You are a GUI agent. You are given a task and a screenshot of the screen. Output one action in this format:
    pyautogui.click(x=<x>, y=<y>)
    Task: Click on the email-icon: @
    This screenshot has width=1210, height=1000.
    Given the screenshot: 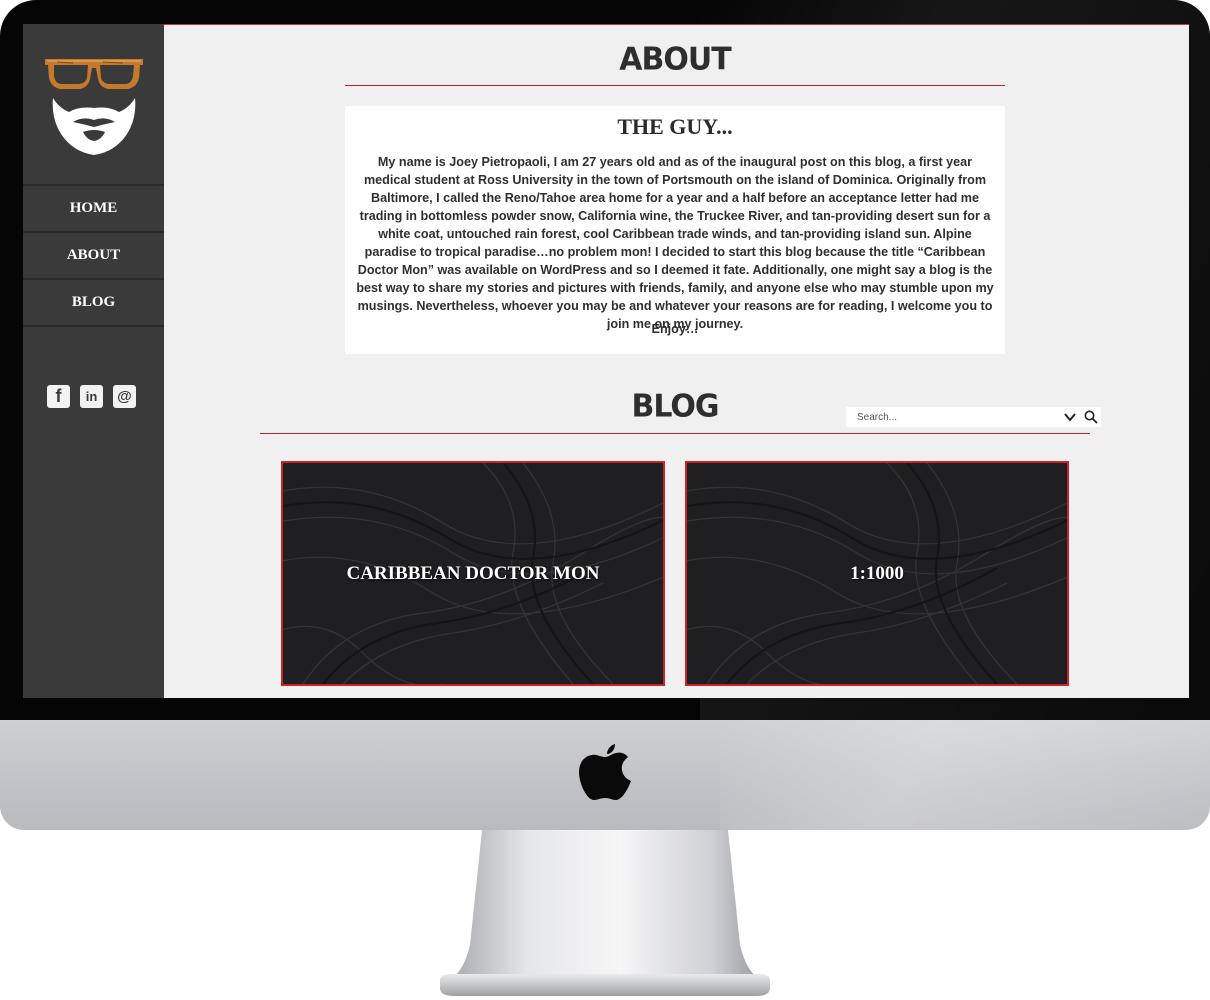 What is the action you would take?
    pyautogui.click(x=124, y=396)
    